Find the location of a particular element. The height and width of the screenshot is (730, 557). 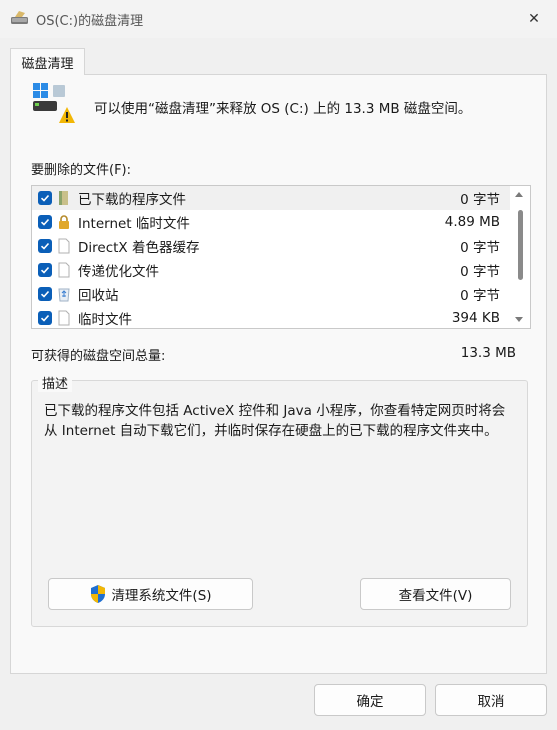

scroll-down-icon is located at coordinates (519, 319).